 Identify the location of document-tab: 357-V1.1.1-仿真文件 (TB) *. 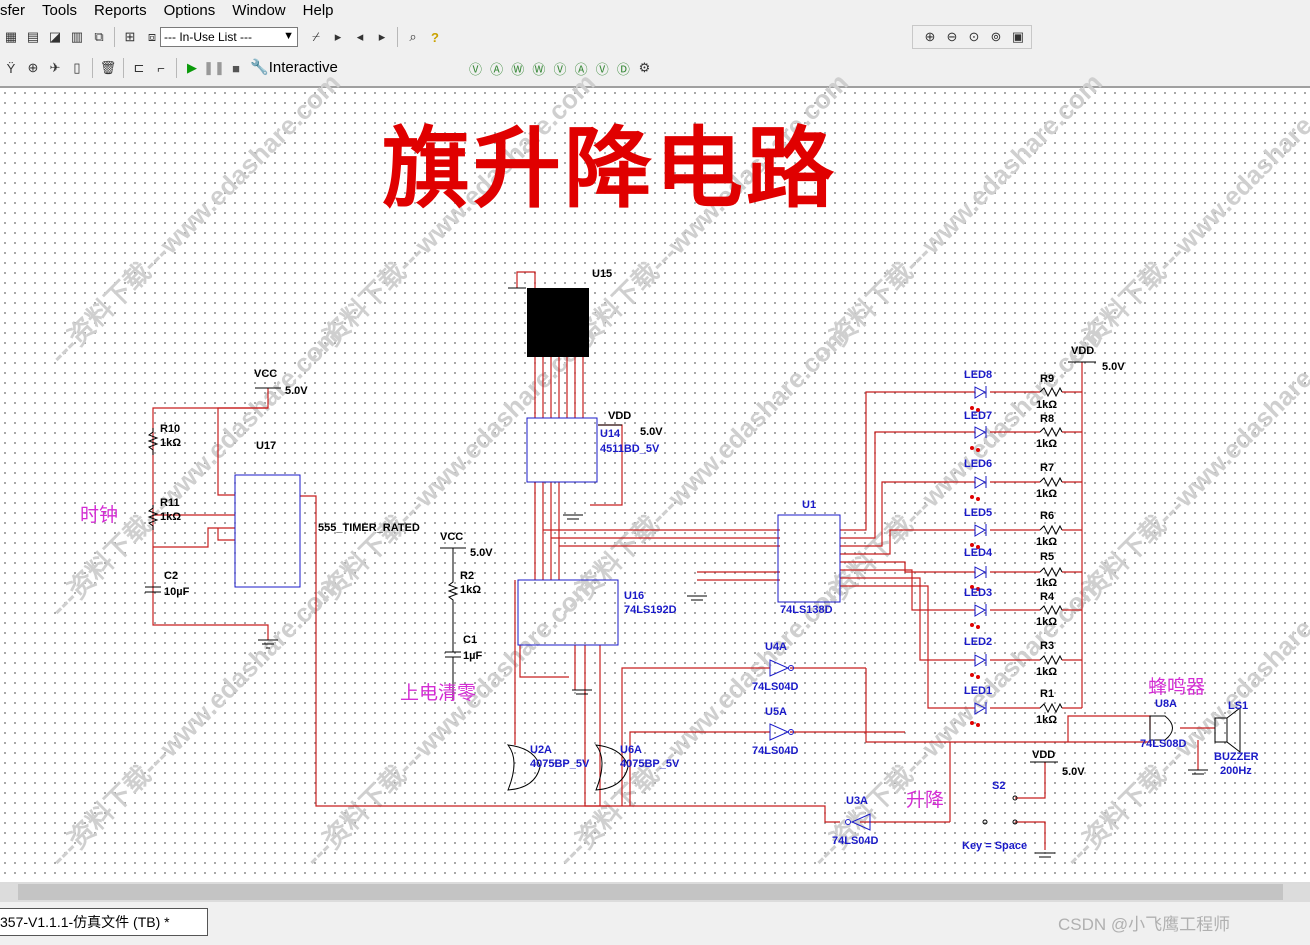
(104, 922).